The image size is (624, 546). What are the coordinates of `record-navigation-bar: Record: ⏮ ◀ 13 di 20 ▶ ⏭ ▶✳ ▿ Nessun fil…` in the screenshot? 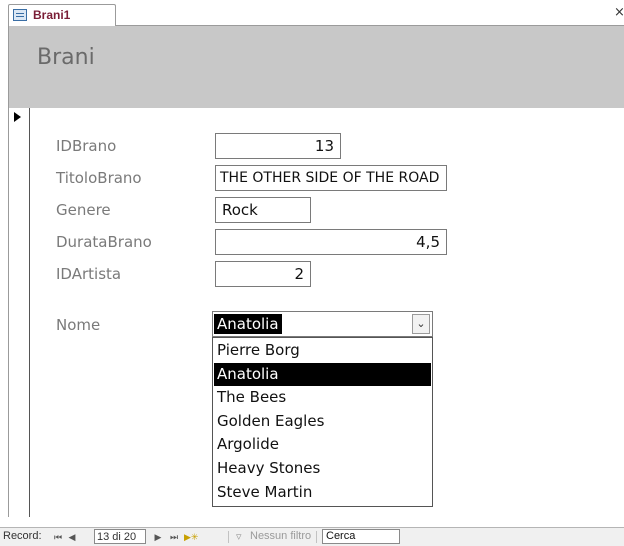 It's located at (312, 536).